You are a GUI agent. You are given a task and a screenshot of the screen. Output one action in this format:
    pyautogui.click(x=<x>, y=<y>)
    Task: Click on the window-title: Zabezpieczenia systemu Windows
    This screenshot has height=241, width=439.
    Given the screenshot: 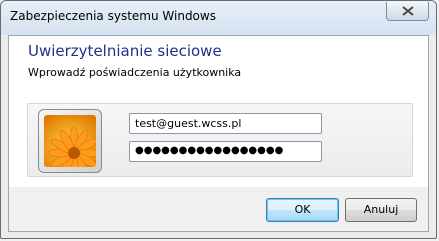 What is the action you would take?
    pyautogui.click(x=113, y=16)
    